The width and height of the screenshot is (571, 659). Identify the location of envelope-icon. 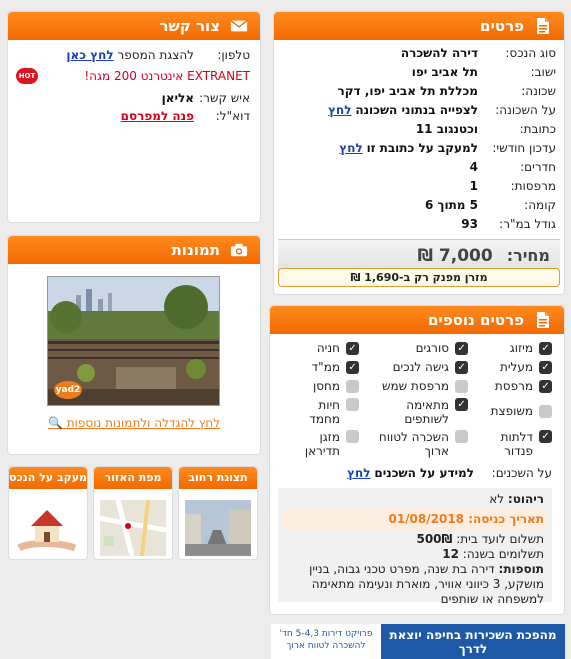
(239, 26).